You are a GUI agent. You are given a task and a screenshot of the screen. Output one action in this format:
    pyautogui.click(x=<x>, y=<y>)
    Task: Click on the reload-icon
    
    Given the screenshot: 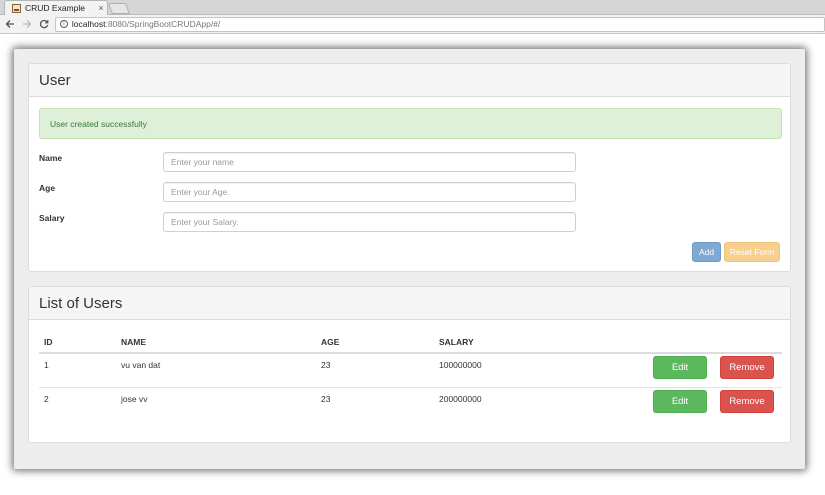 What is the action you would take?
    pyautogui.click(x=44, y=24)
    